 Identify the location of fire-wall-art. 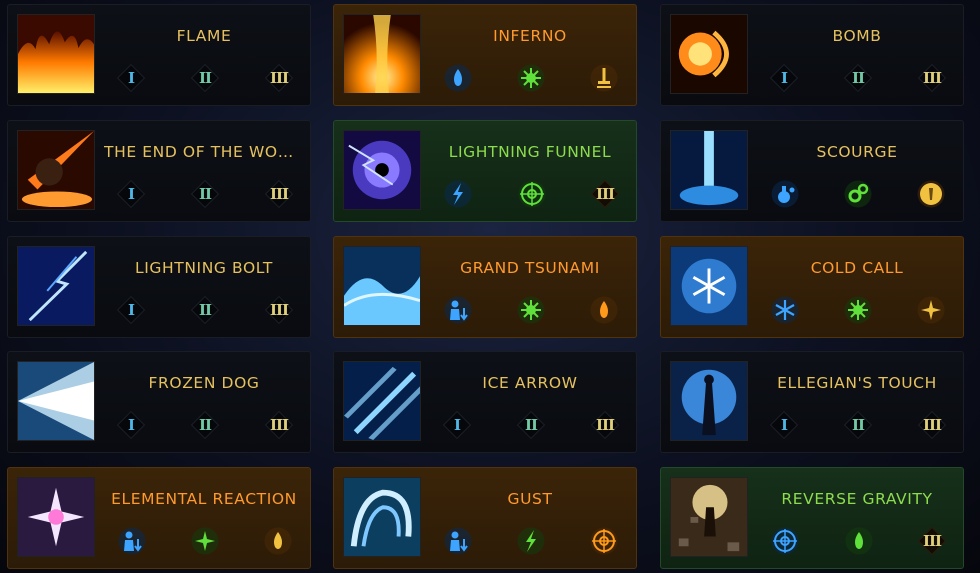
(56, 54).